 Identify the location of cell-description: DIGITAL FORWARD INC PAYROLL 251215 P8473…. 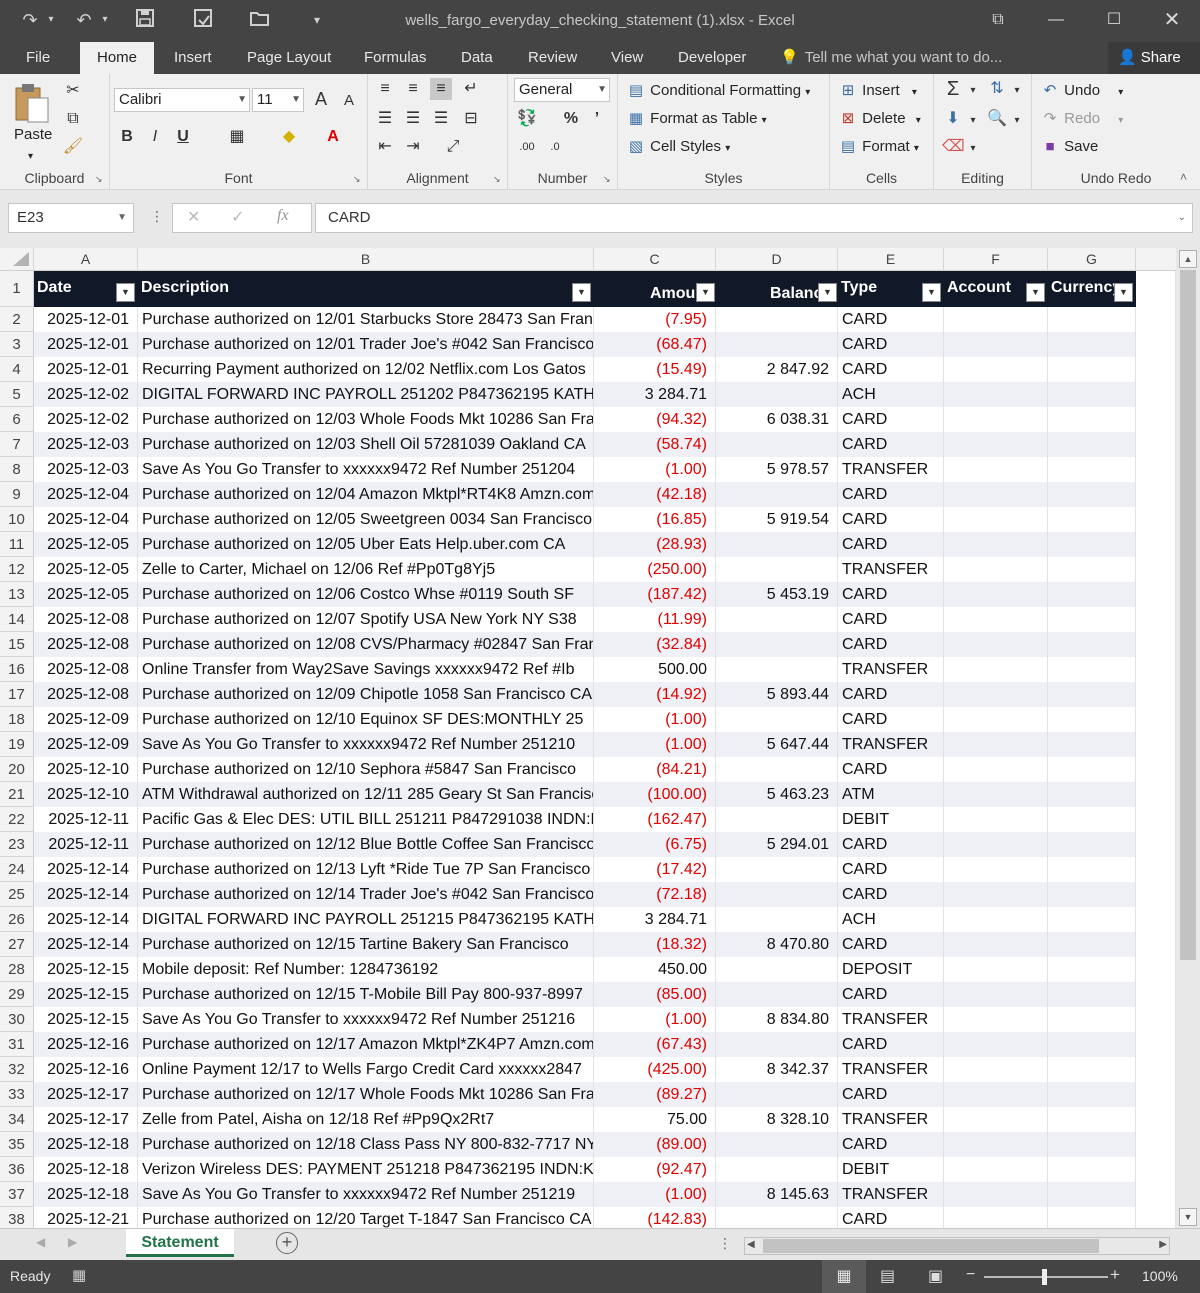
(366, 919).